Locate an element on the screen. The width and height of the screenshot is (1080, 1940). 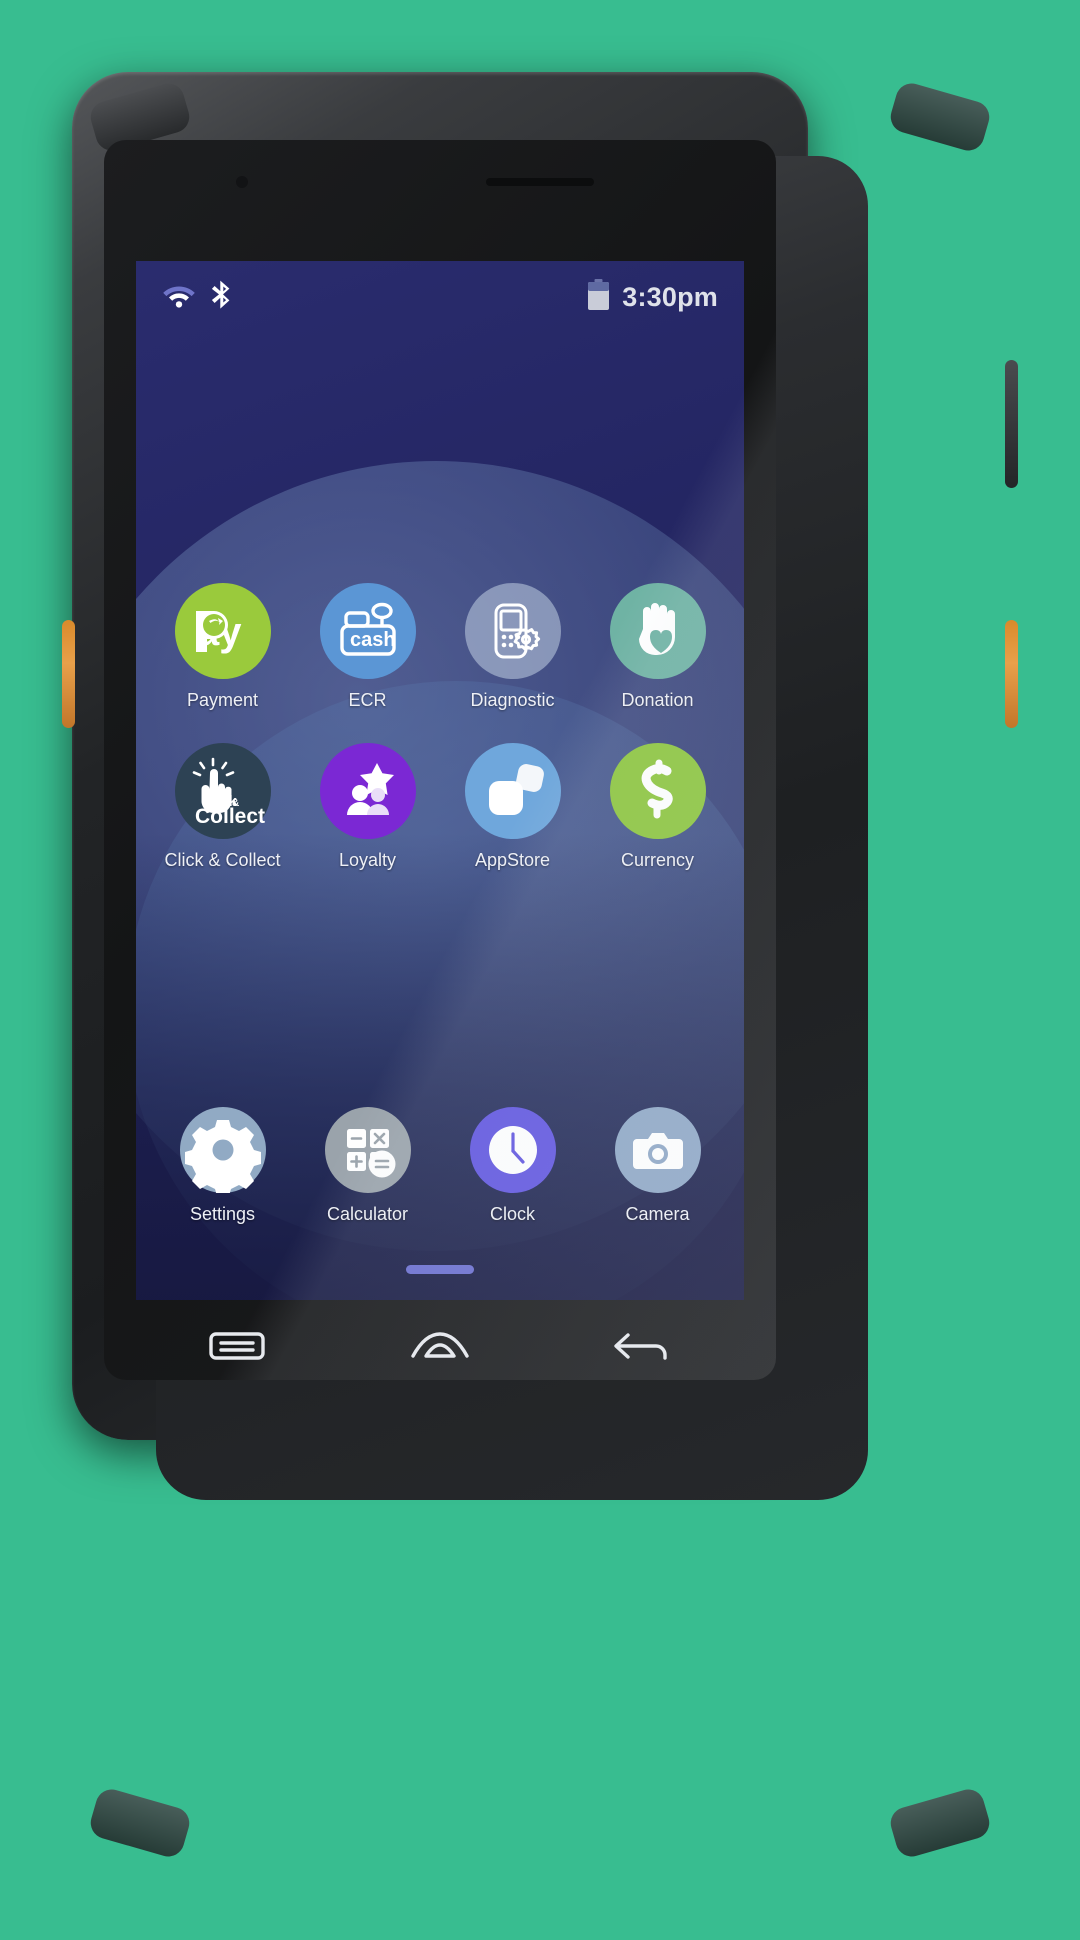
svg-text: Collect is located at coordinates (230, 816).